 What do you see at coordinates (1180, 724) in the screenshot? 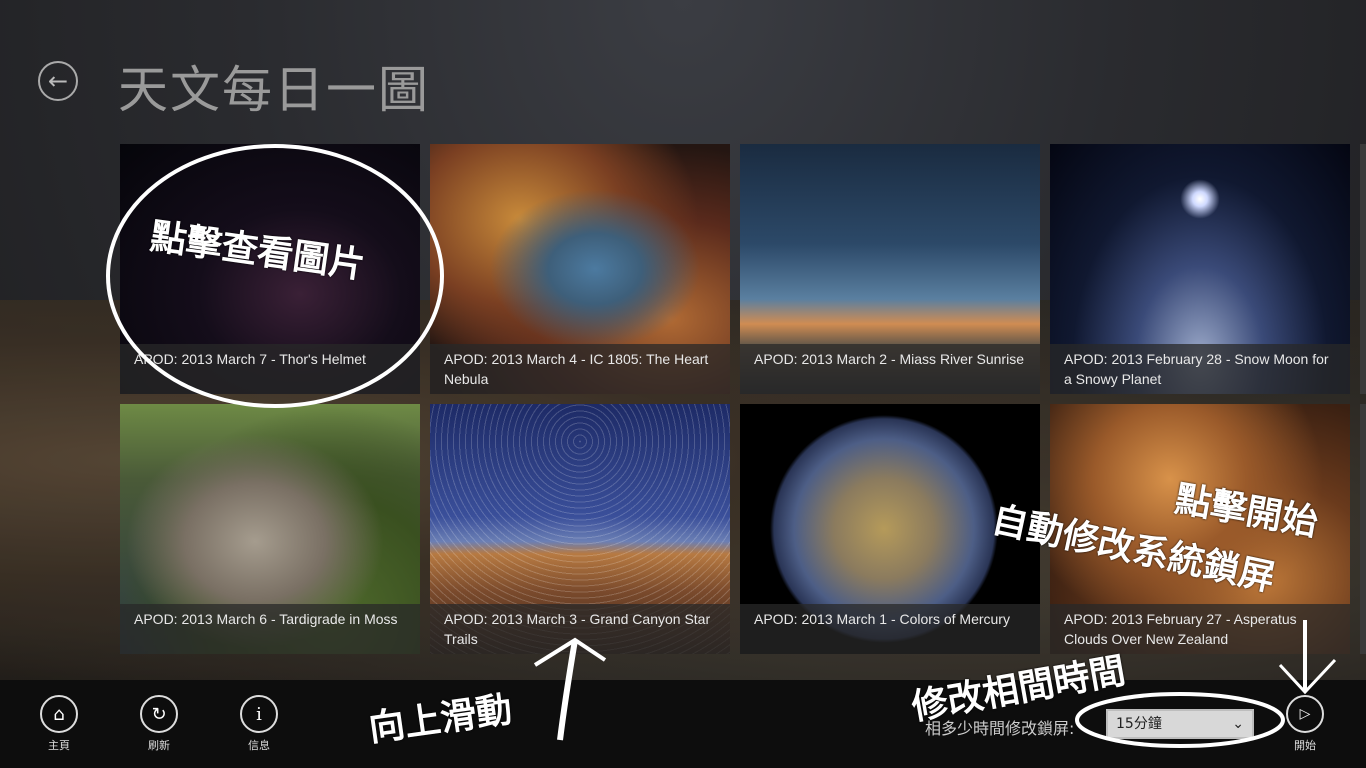
I see `interval-dropdown: 15分鐘 ⌄` at bounding box center [1180, 724].